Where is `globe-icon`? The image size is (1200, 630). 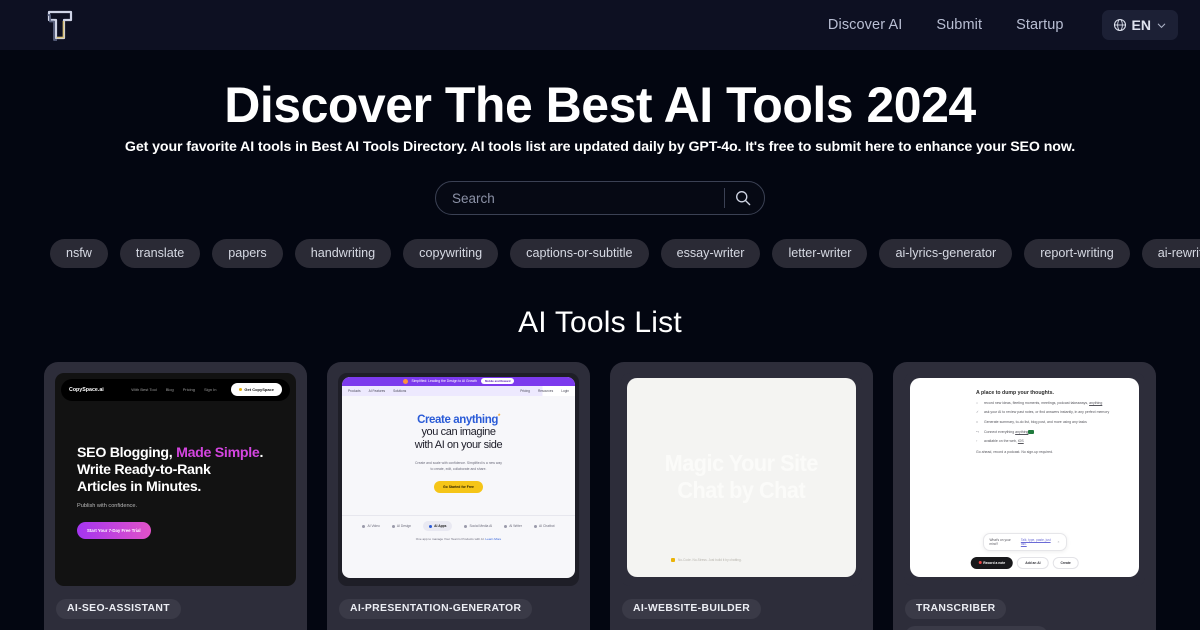
globe-icon is located at coordinates (1119, 25).